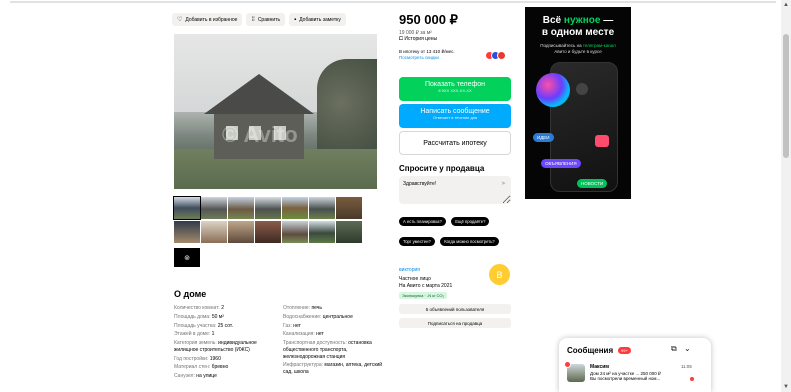 This screenshot has width=791, height=392. What do you see at coordinates (674, 349) in the screenshot?
I see `open-external-icon: ⧉` at bounding box center [674, 349].